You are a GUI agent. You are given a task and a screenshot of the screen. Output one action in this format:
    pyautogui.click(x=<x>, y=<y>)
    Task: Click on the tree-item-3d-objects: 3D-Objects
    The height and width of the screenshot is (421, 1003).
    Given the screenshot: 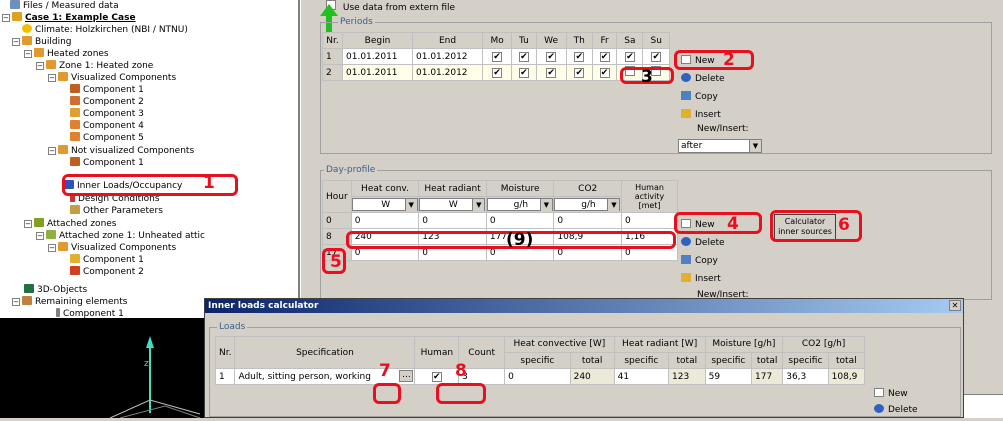 What is the action you would take?
    pyautogui.click(x=55, y=290)
    